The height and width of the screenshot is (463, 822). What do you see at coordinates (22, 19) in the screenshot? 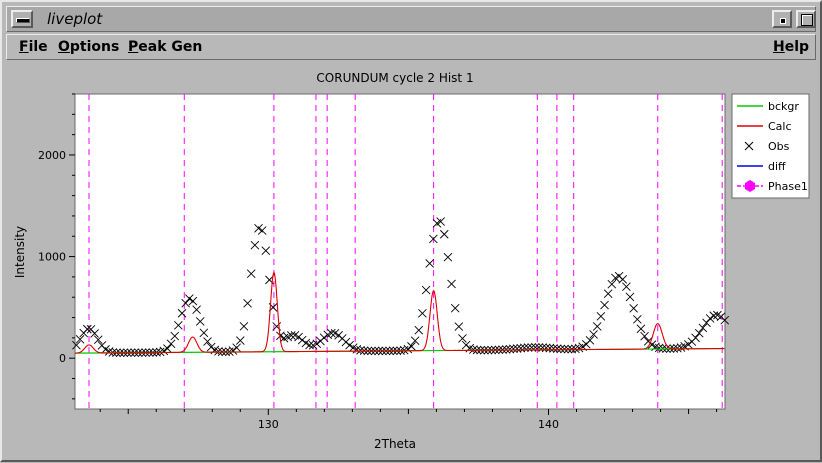
I see `window-menu-icon` at bounding box center [22, 19].